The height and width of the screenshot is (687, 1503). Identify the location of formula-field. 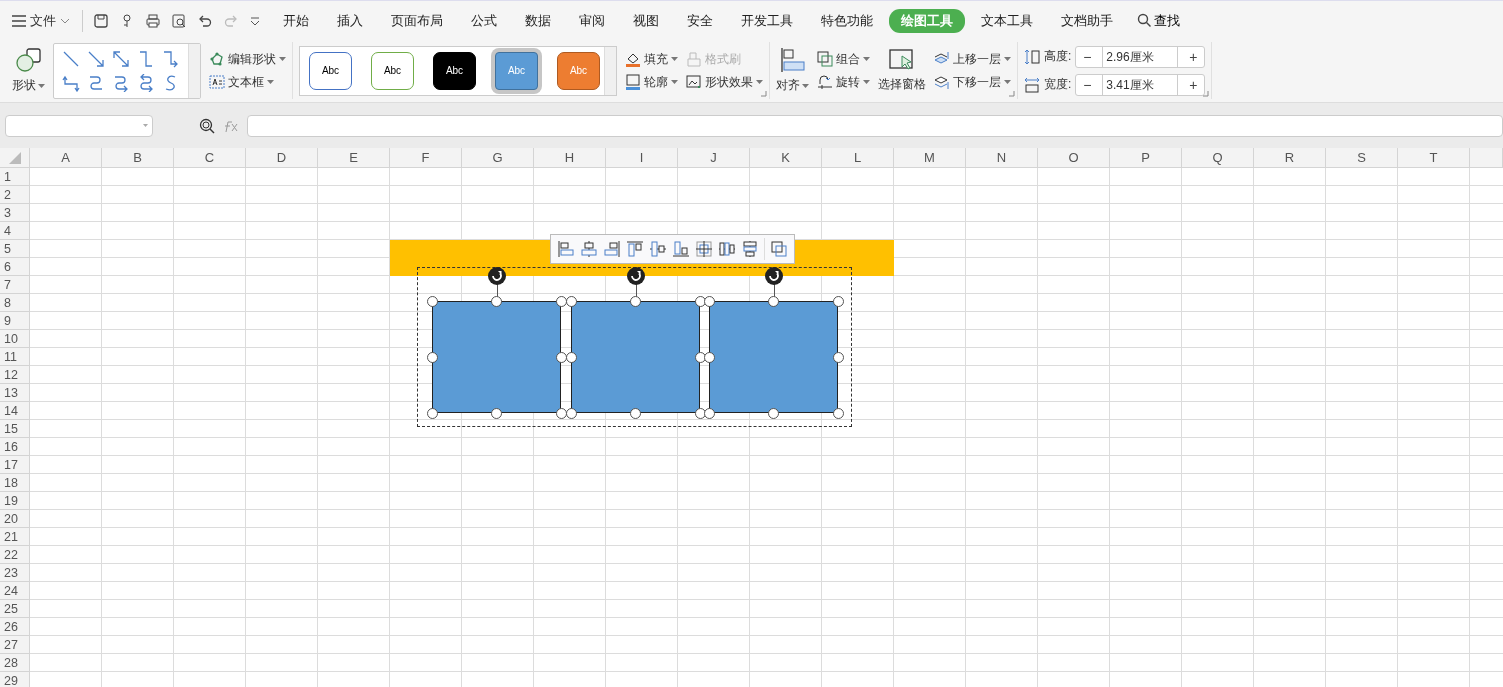
(875, 125).